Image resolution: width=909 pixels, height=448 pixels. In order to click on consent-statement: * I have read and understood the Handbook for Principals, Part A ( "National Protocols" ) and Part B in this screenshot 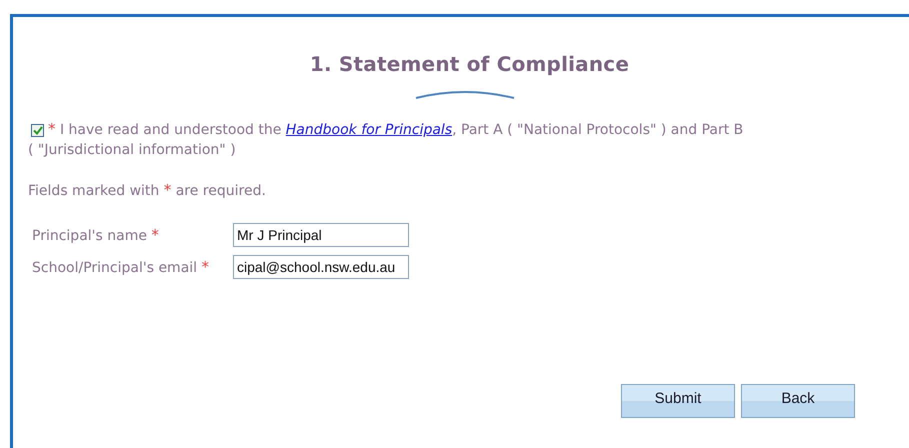, I will do `click(396, 130)`.